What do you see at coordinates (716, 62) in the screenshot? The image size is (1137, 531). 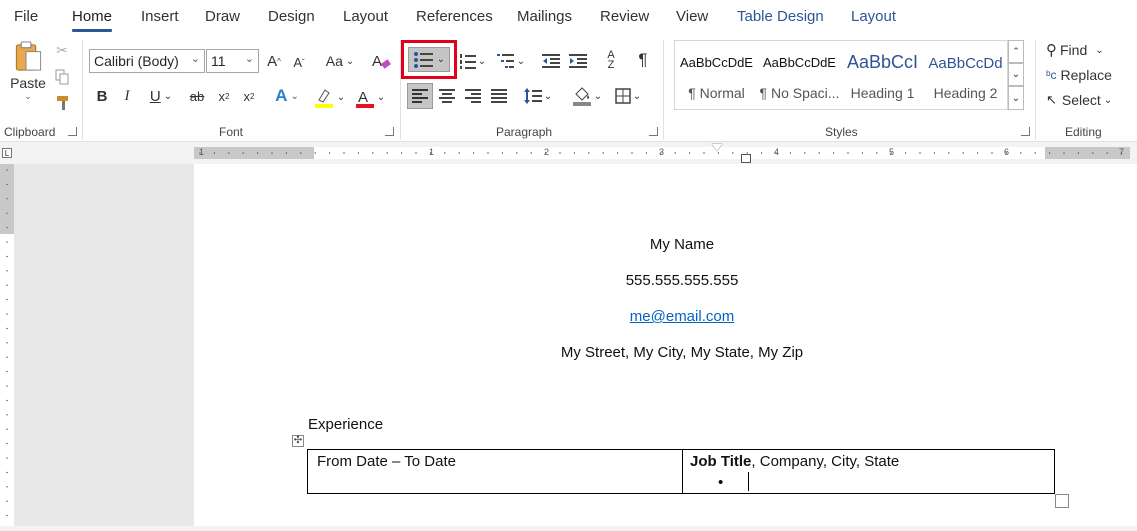 I see `style-sample: AaBbCcDdE` at bounding box center [716, 62].